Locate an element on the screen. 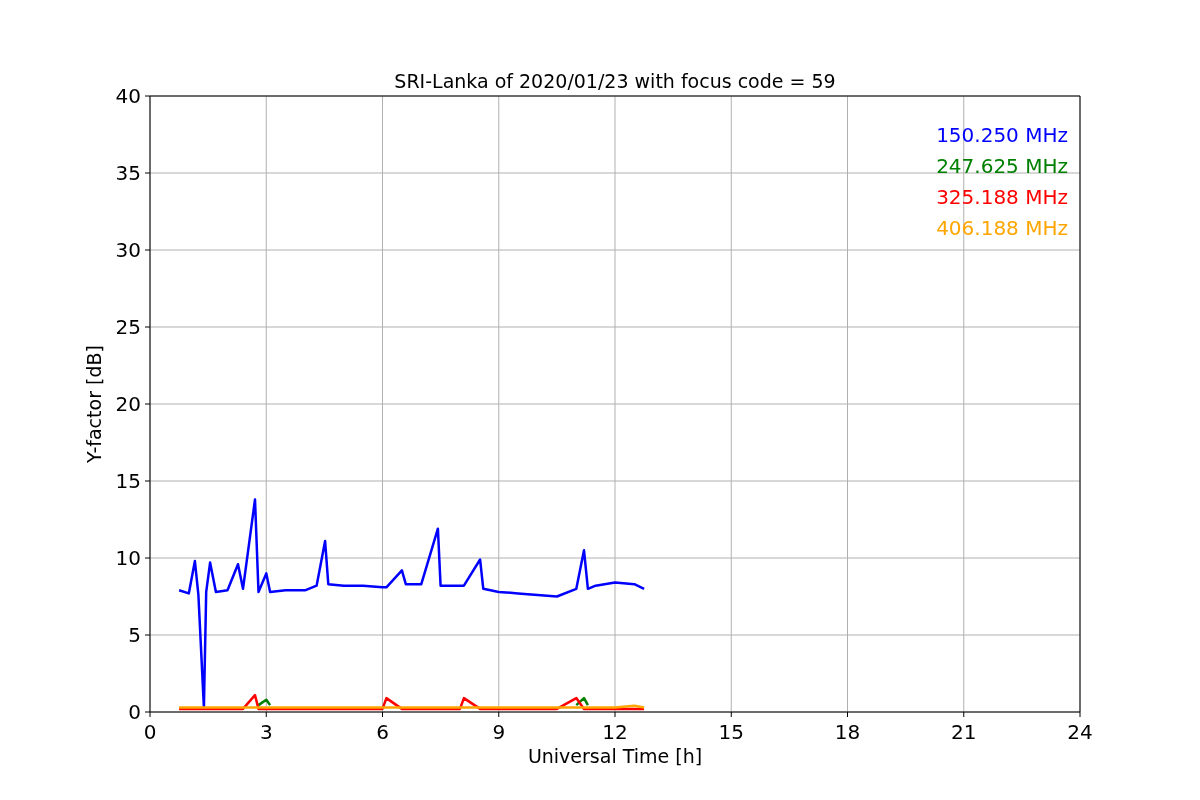 The height and width of the screenshot is (800, 1200). chart-title: SRI-Lanka of 2020/01/23 with focus code = 59 is located at coordinates (615, 81).